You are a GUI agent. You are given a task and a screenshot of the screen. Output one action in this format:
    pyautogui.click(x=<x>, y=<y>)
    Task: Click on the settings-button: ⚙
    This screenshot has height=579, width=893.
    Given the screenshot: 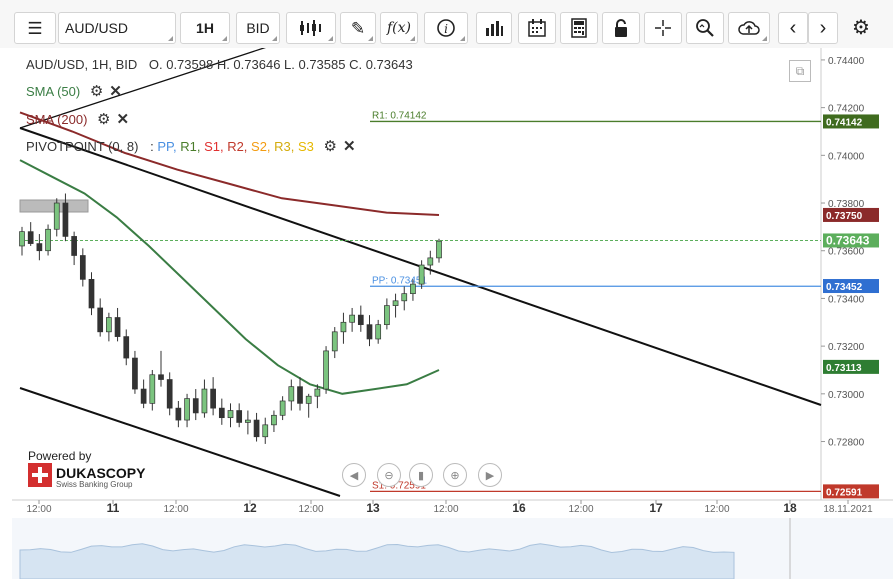 What is the action you would take?
    pyautogui.click(x=861, y=28)
    